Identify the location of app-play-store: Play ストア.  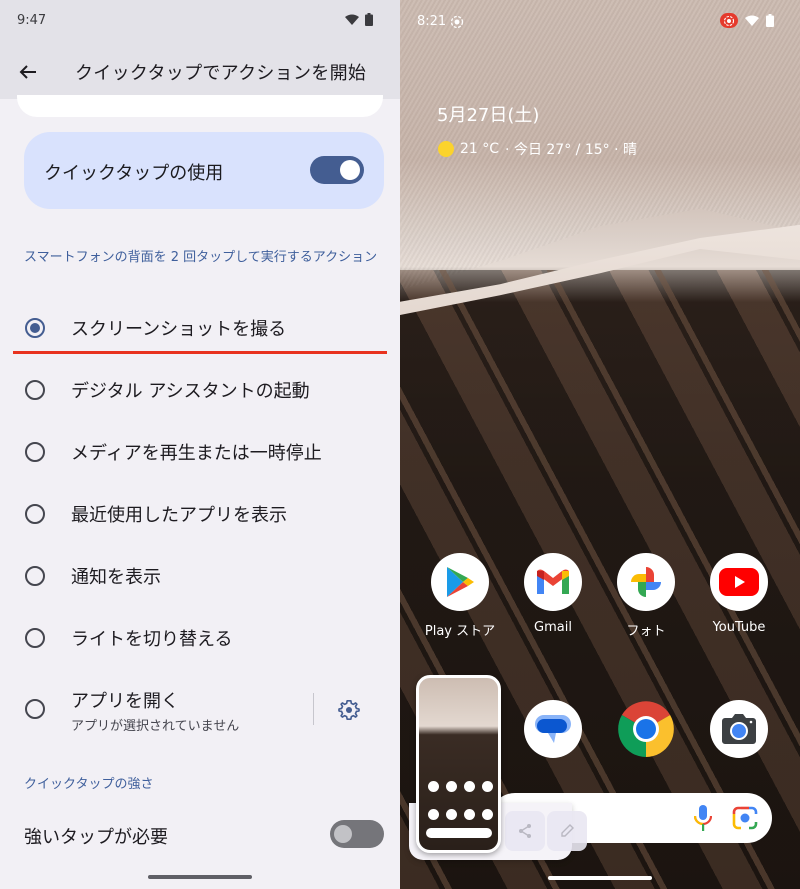
(460, 596).